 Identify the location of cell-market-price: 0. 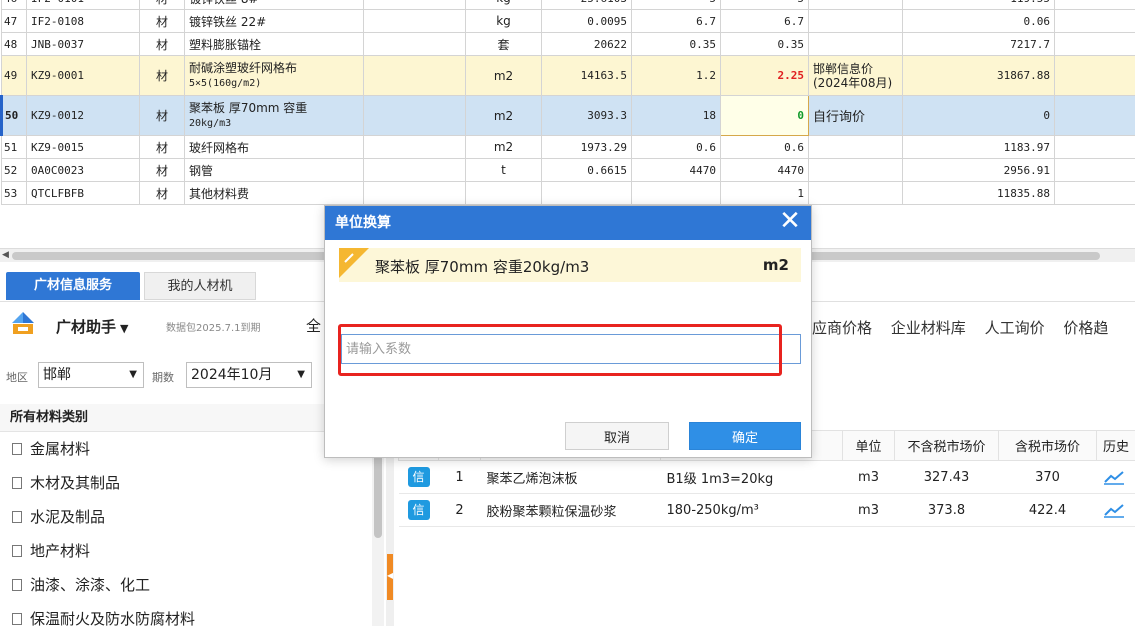
(764, 115).